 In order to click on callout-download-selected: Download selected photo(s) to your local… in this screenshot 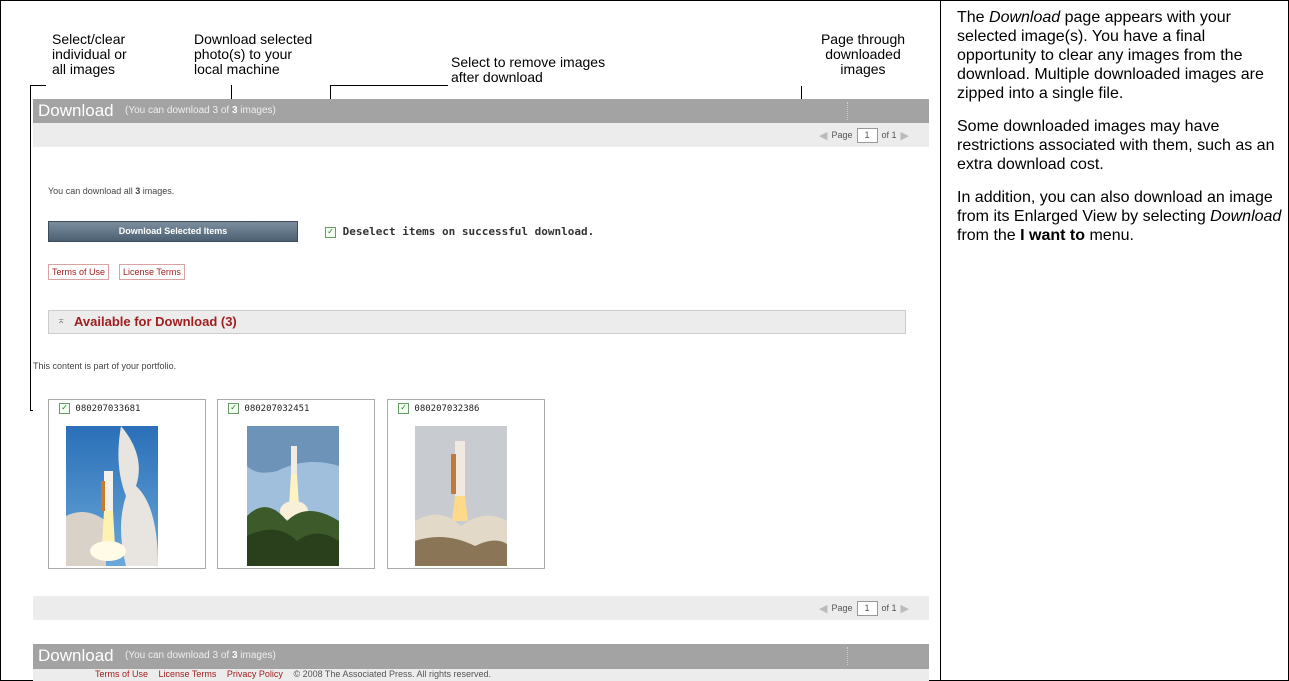, I will do `click(253, 54)`.